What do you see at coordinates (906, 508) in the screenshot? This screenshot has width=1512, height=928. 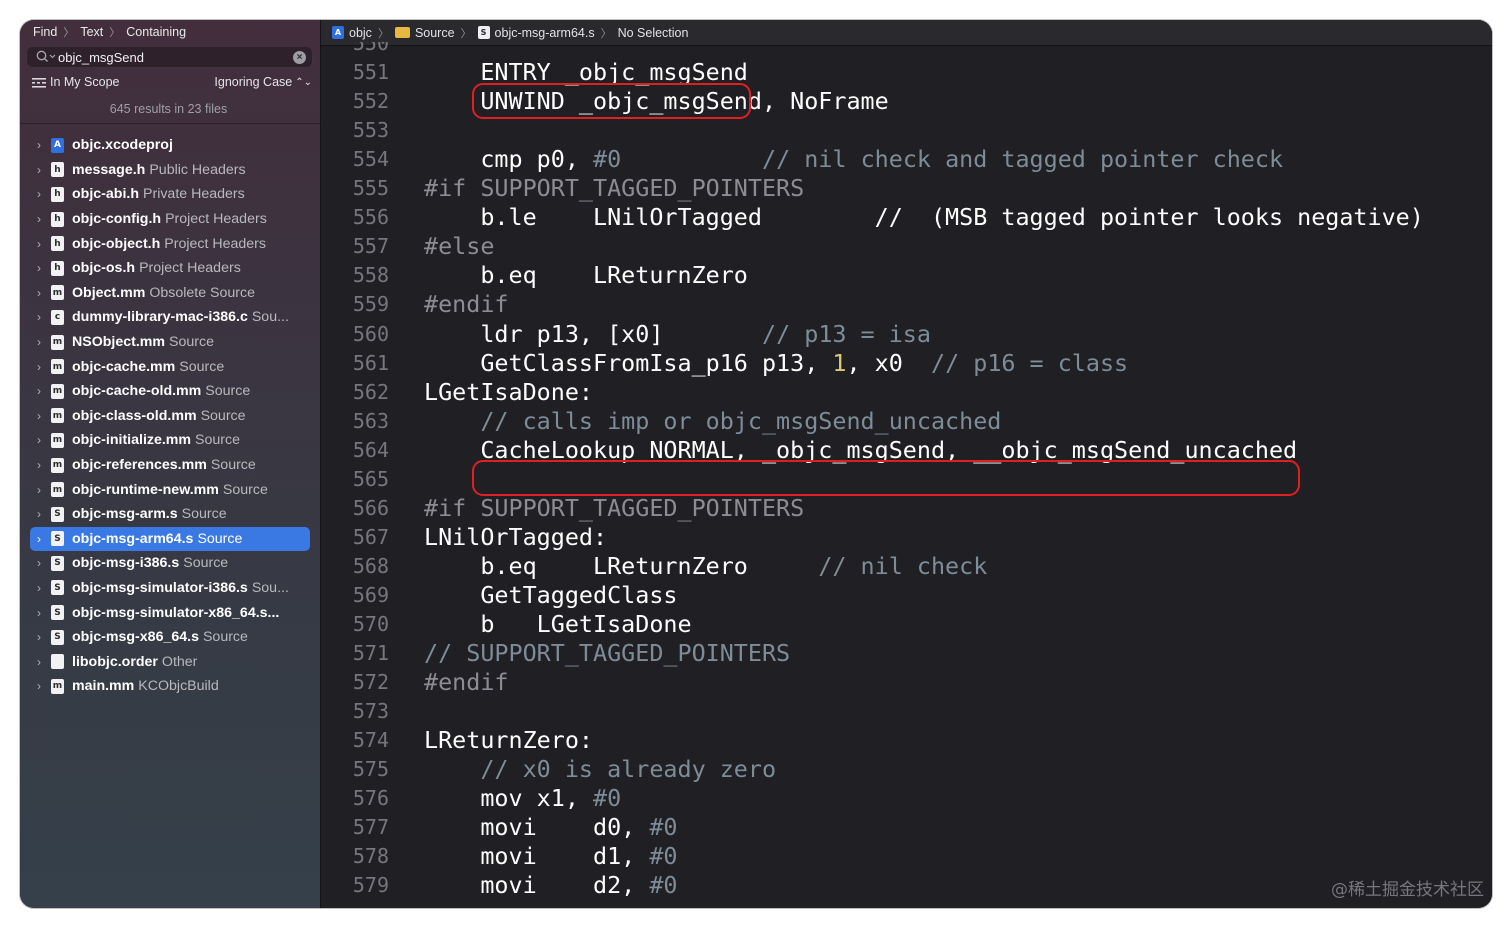 I see `code-line: 566 #if SUPPORT_TAGGED_POINTERS` at bounding box center [906, 508].